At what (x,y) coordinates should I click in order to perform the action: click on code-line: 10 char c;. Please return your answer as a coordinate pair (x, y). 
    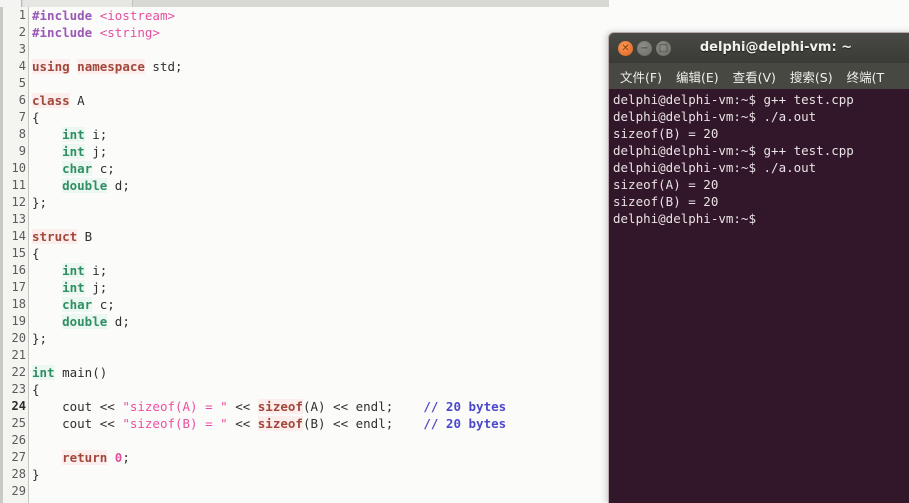
    Looking at the image, I should click on (304, 168).